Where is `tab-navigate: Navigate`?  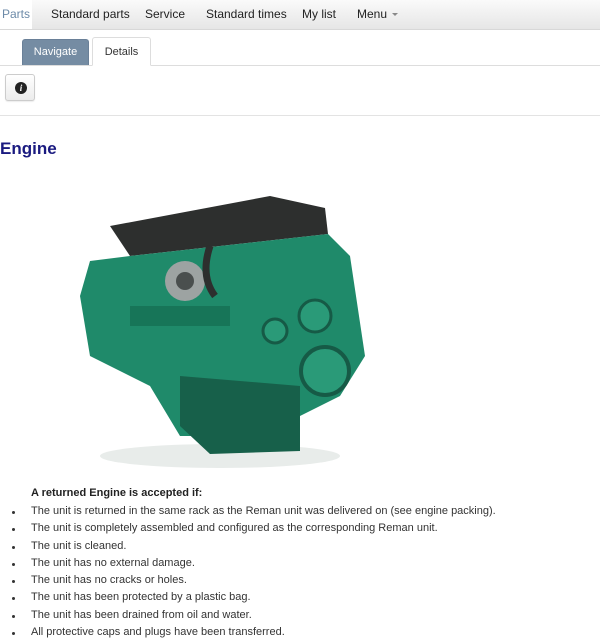
tab-navigate: Navigate is located at coordinates (55, 52).